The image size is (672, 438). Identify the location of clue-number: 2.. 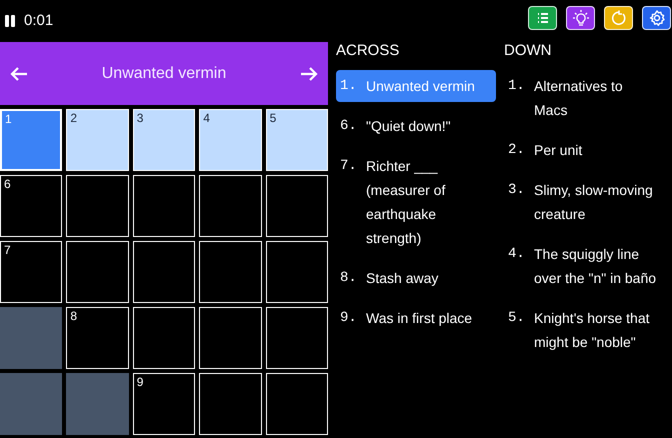
(517, 150).